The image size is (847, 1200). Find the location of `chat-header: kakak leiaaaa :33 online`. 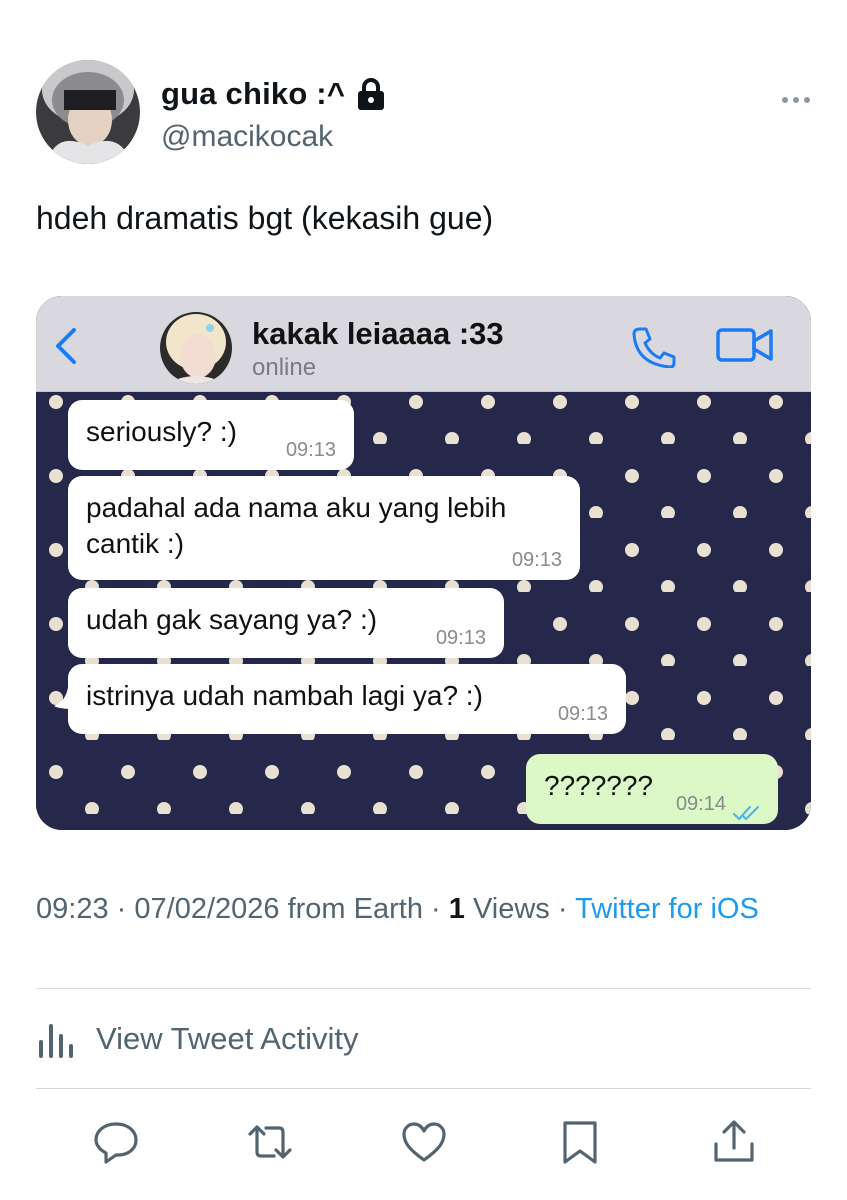

chat-header: kakak leiaaaa :33 online is located at coordinates (423, 344).